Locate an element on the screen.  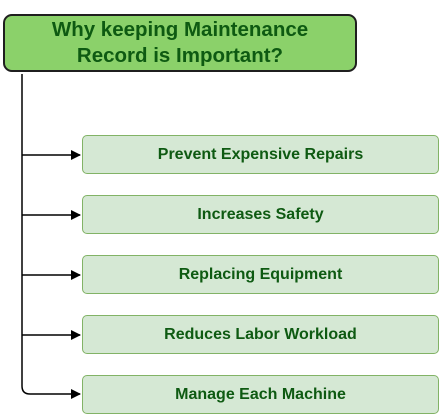
item-label: Manage Each Machine is located at coordinates (260, 394).